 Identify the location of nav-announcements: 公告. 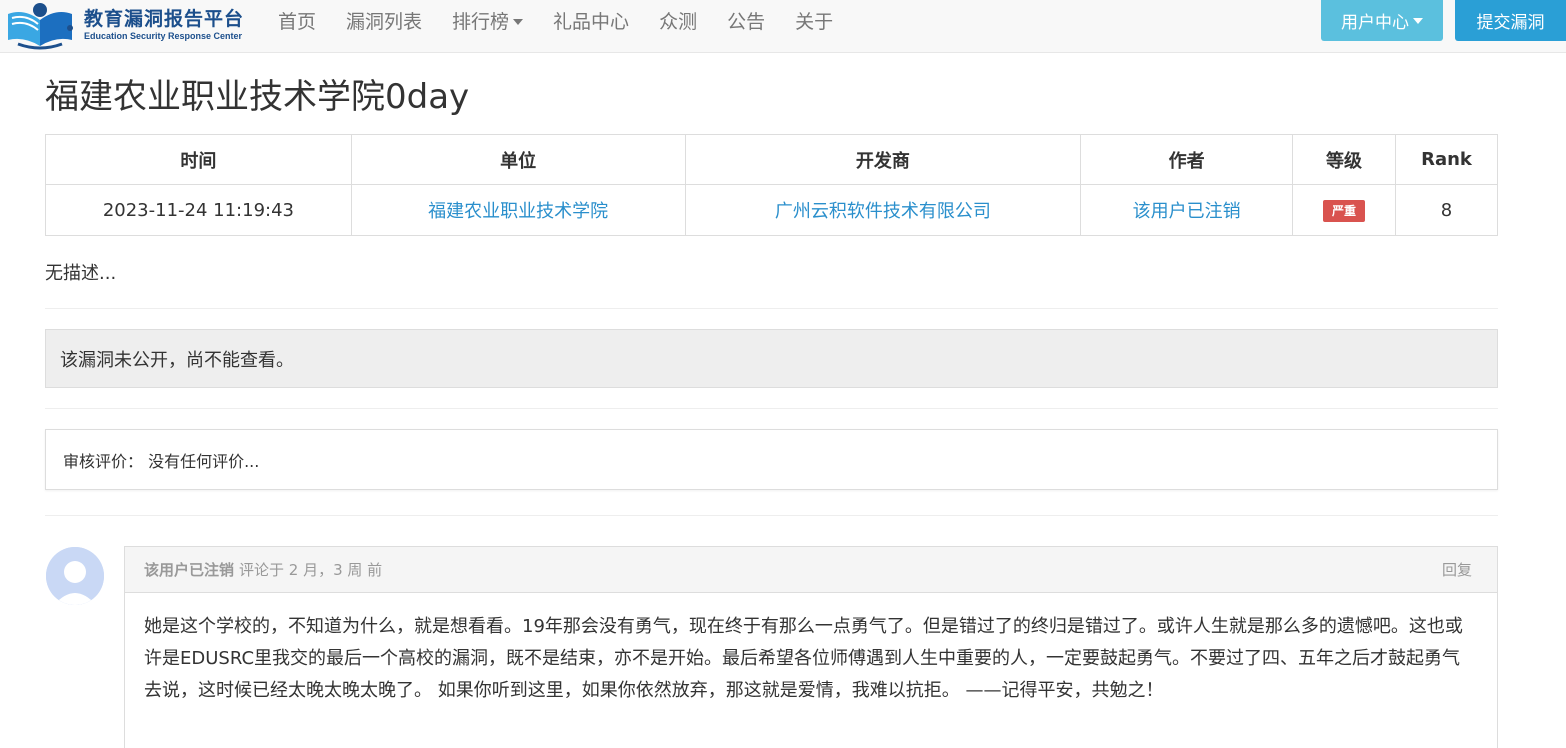
(746, 22).